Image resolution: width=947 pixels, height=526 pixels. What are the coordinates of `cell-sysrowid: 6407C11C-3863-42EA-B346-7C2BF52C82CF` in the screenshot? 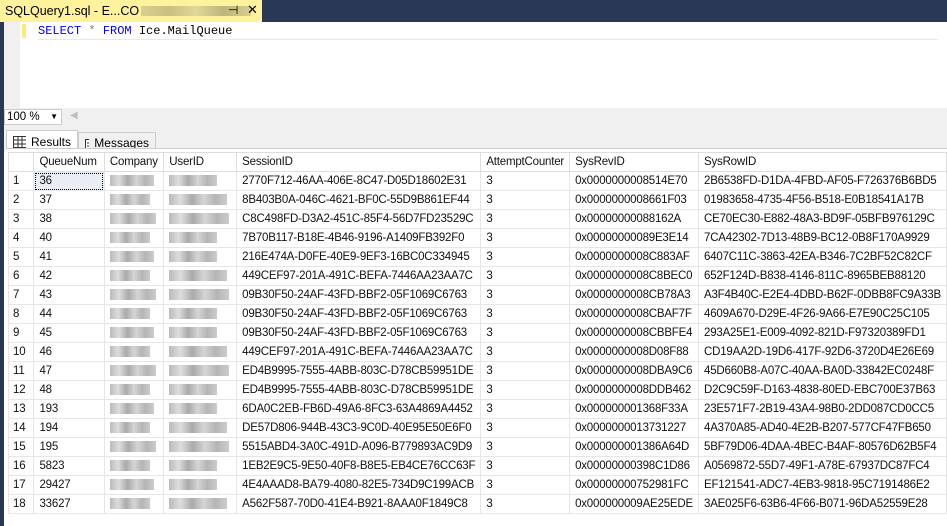 It's located at (822, 257).